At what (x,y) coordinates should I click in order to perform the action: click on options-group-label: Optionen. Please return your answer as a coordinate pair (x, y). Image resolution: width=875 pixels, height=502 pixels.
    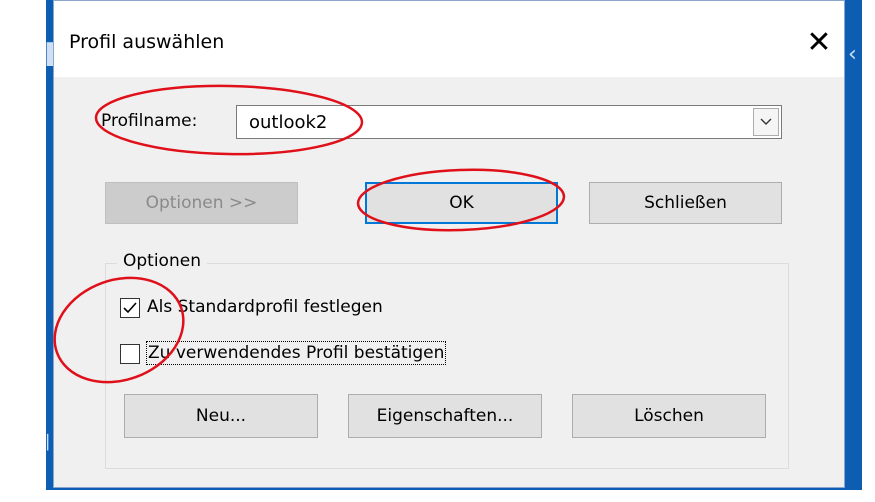
    Looking at the image, I should click on (162, 261).